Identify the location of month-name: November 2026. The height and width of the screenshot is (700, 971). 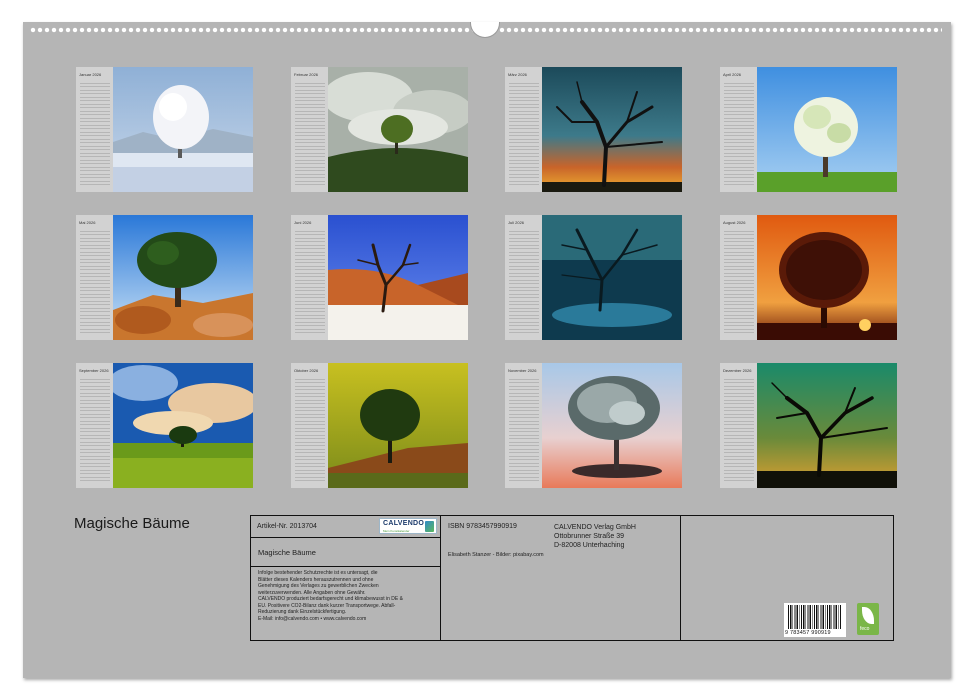
(522, 370).